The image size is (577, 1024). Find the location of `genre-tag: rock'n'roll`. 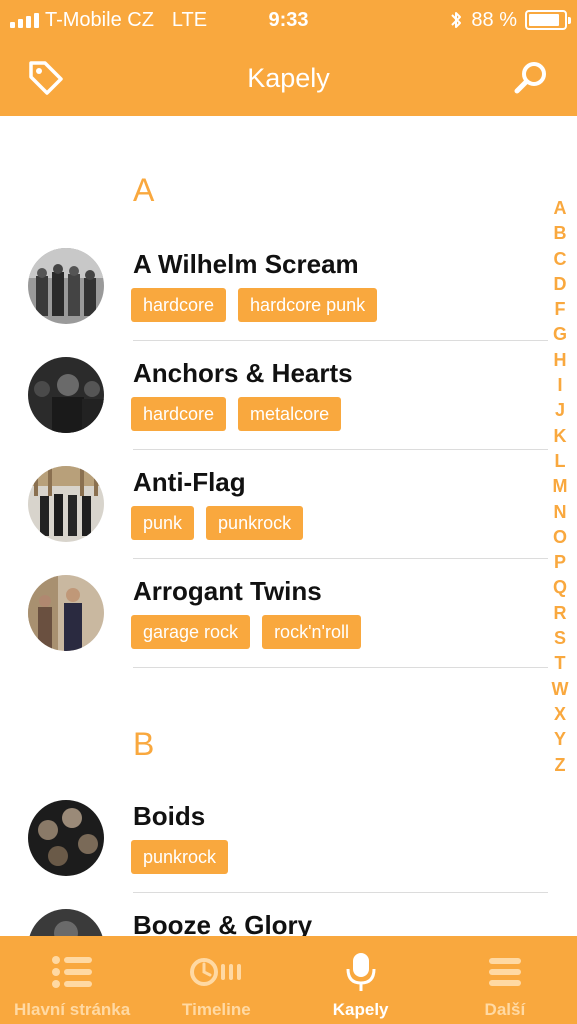

genre-tag: rock'n'roll is located at coordinates (311, 632).